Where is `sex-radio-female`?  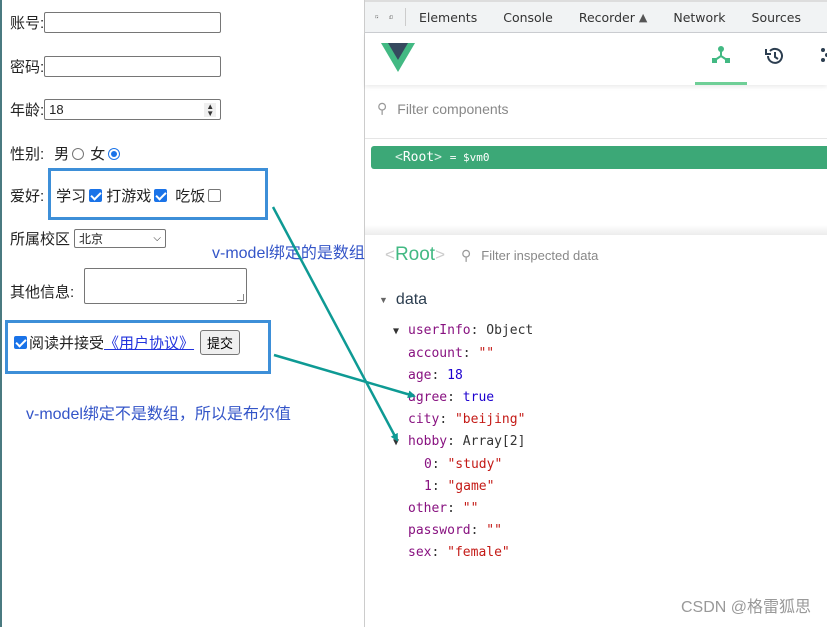 sex-radio-female is located at coordinates (114, 153).